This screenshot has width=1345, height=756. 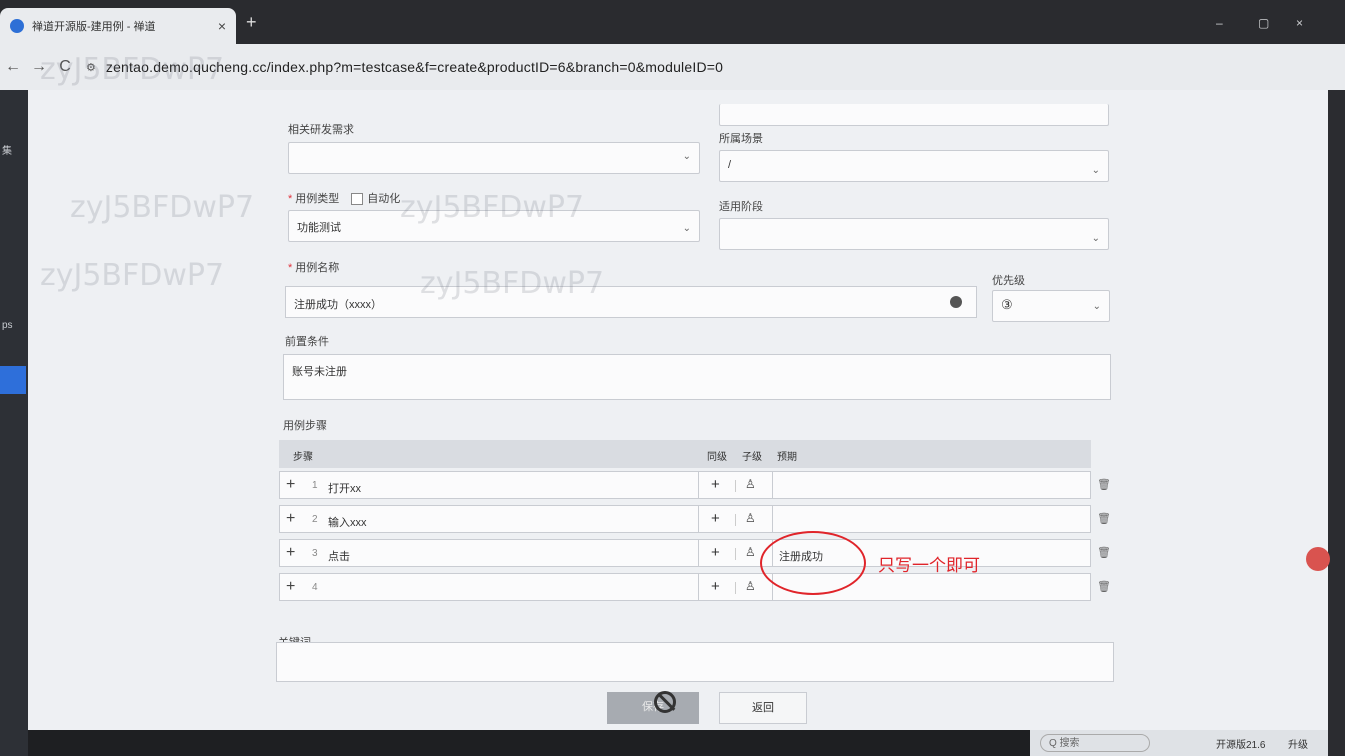 I want to click on case-name-input: 注册成功（xxxx）, so click(x=631, y=302).